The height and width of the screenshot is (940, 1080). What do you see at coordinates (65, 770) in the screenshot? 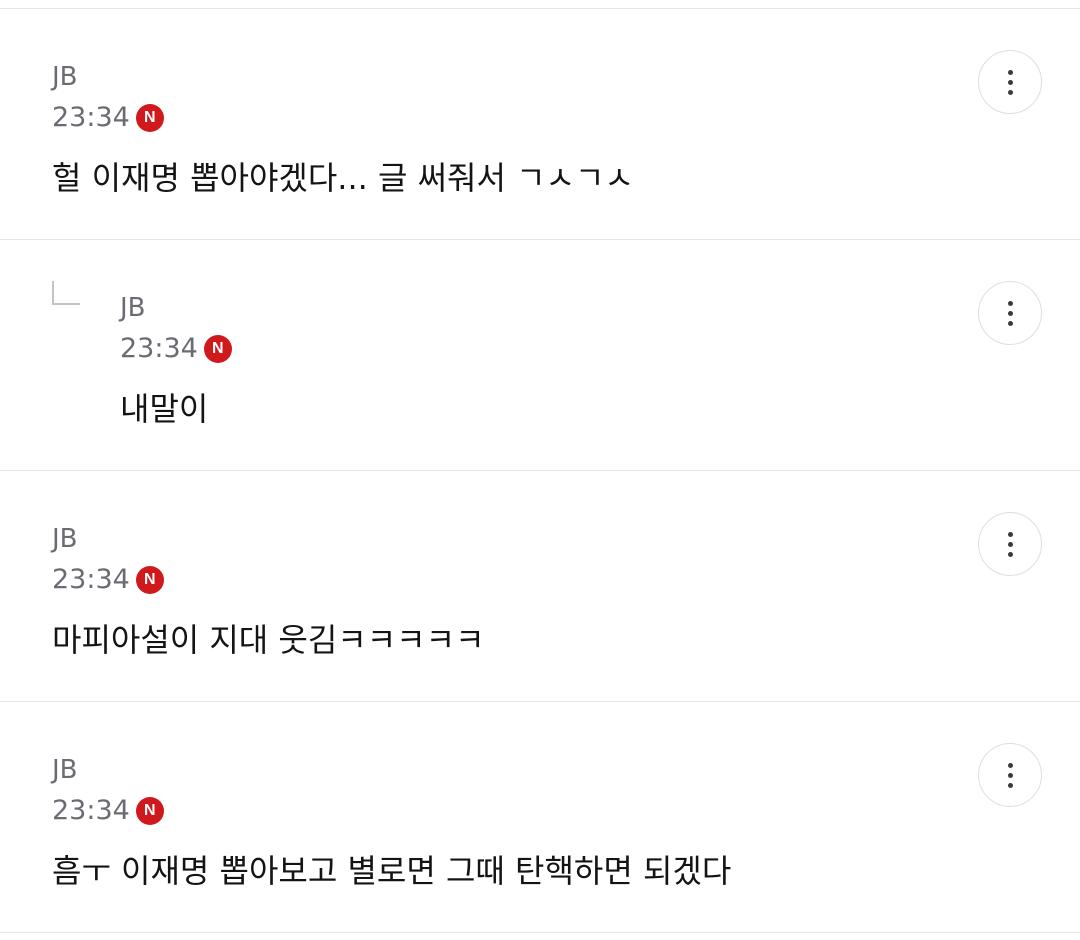
I see `comment-author: JB` at bounding box center [65, 770].